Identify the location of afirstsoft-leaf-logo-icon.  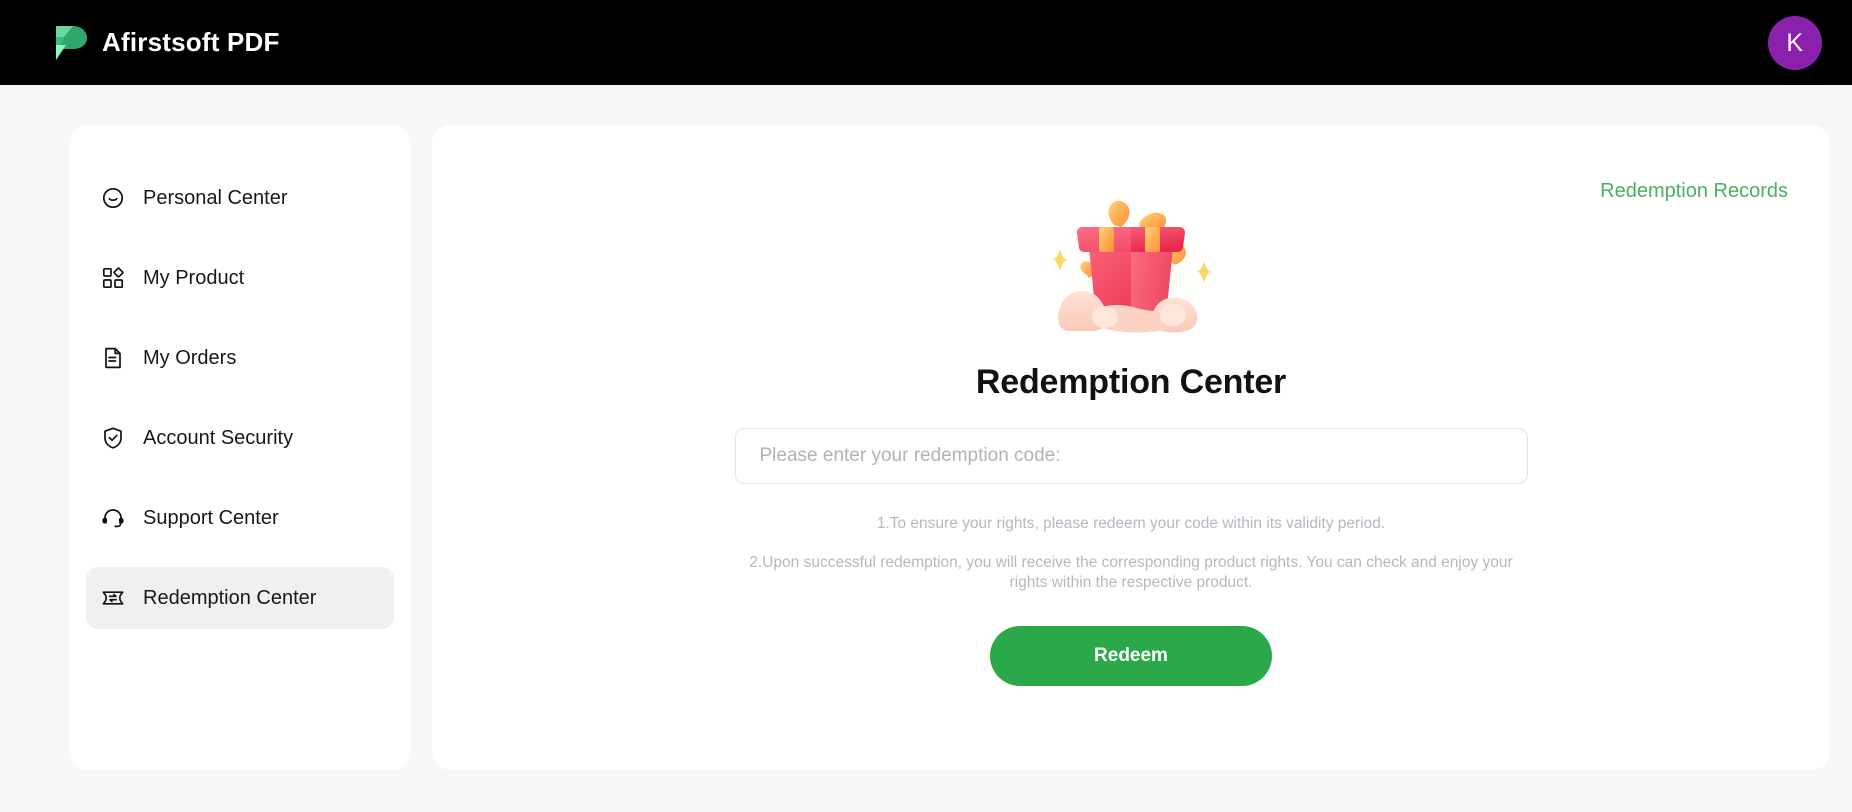
(70, 43).